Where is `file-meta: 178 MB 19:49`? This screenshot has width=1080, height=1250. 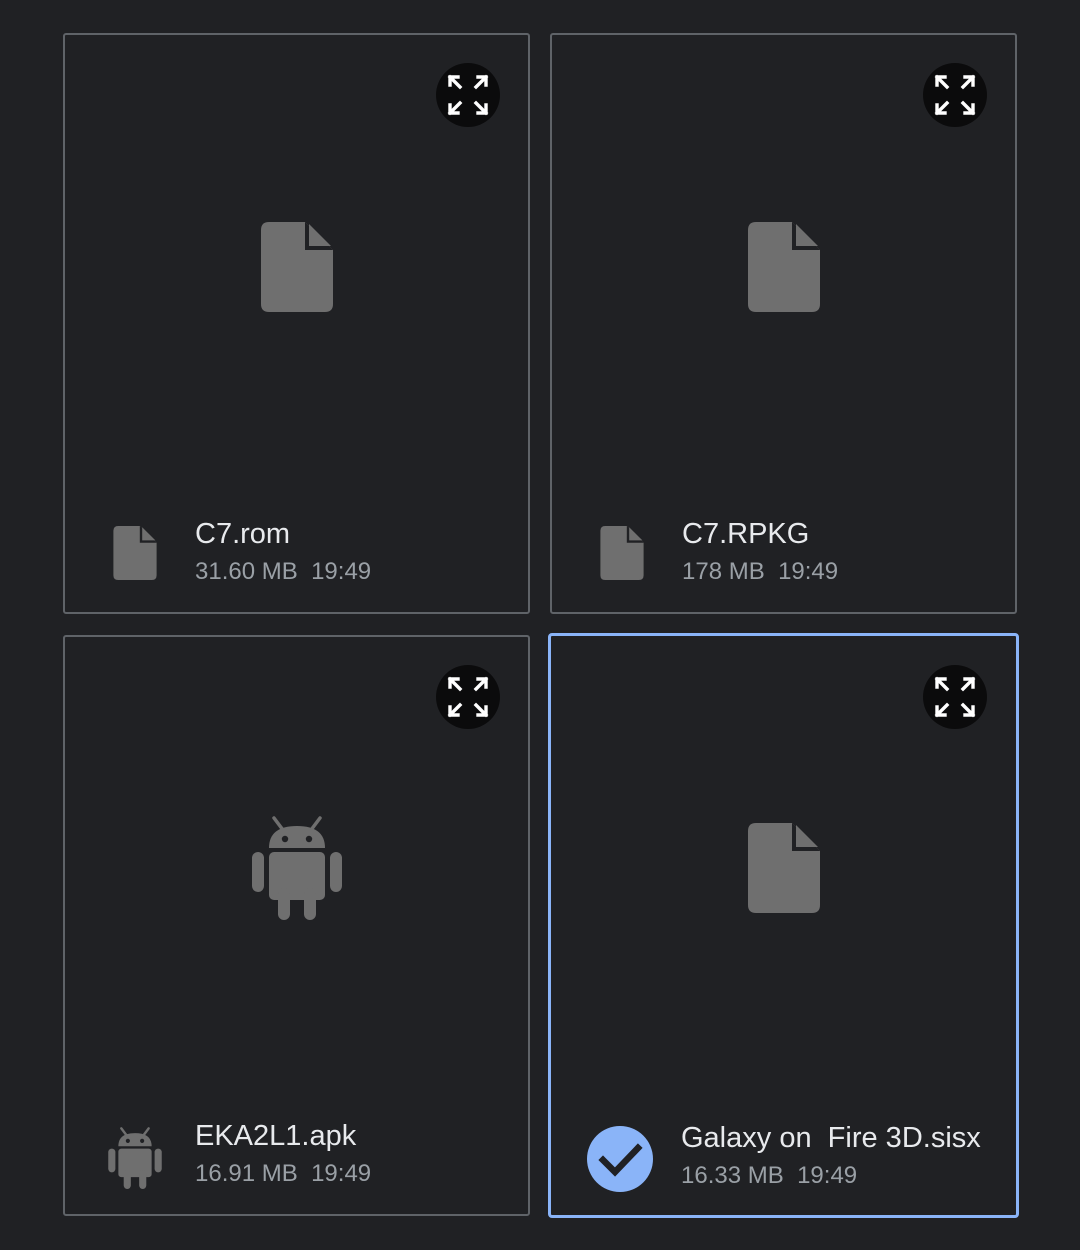 file-meta: 178 MB 19:49 is located at coordinates (760, 572).